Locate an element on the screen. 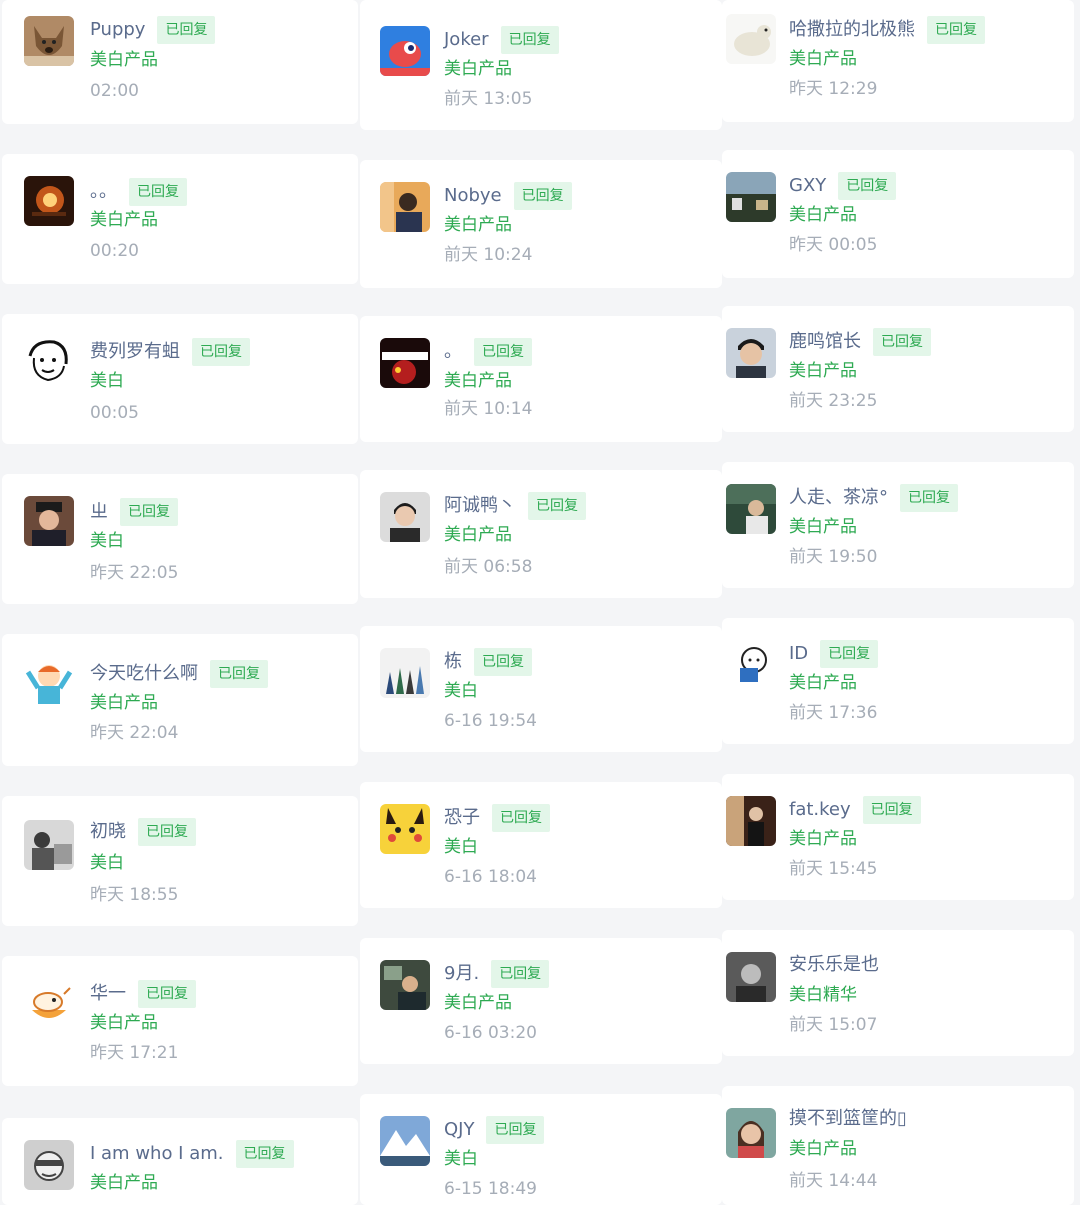 This screenshot has width=1080, height=1205. message-time: 前天 10:14 is located at coordinates (488, 409).